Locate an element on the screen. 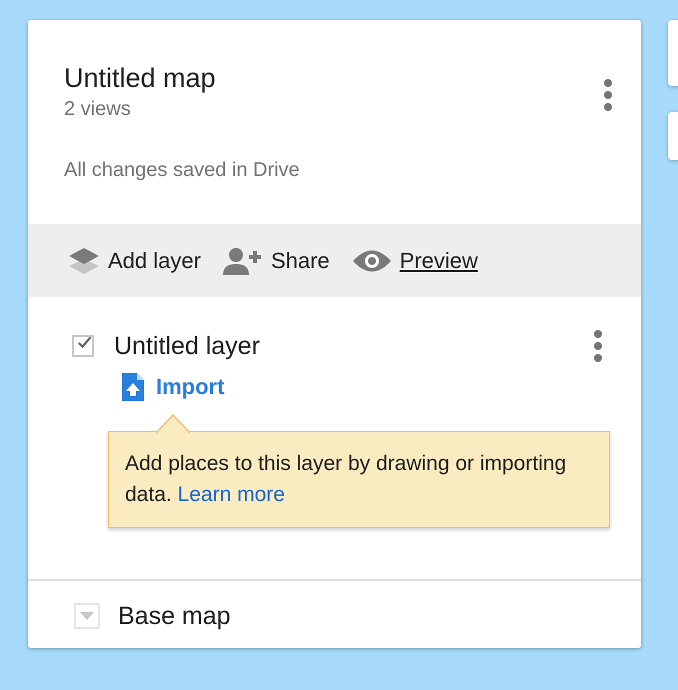  layers-icon is located at coordinates (84, 260).